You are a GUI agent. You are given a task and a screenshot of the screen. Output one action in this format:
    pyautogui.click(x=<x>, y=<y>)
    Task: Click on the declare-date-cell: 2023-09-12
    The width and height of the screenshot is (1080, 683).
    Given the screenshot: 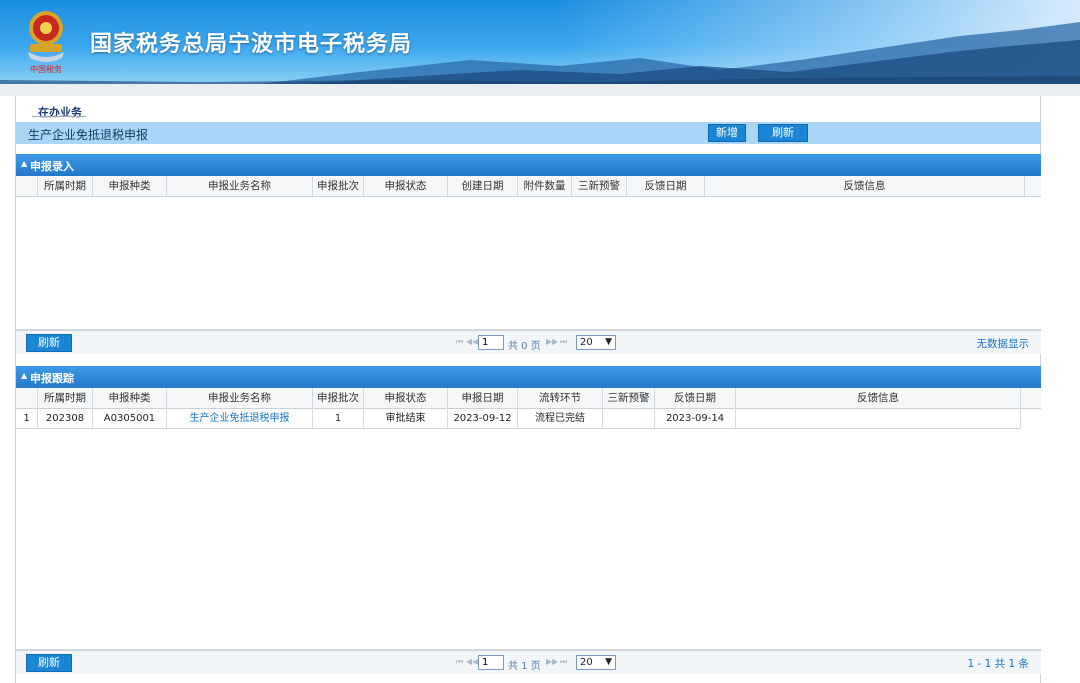 What is the action you would take?
    pyautogui.click(x=483, y=419)
    